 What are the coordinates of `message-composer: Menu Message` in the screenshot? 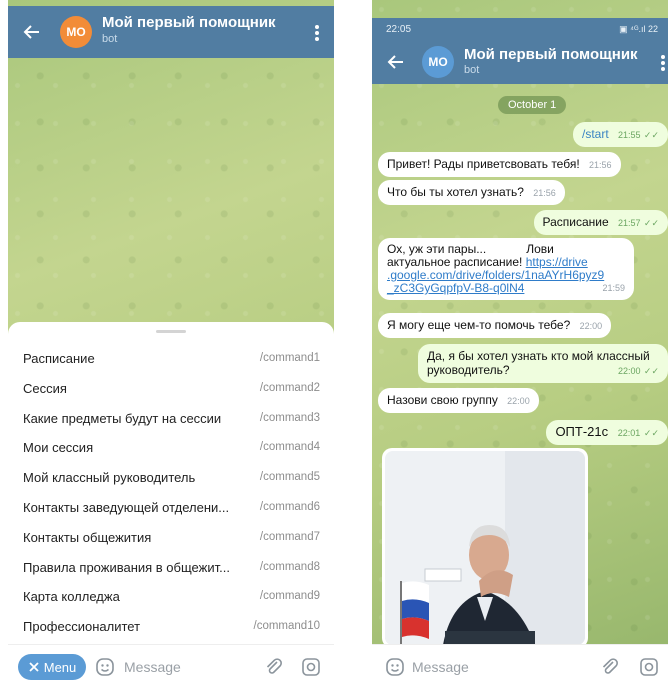 It's located at (171, 666).